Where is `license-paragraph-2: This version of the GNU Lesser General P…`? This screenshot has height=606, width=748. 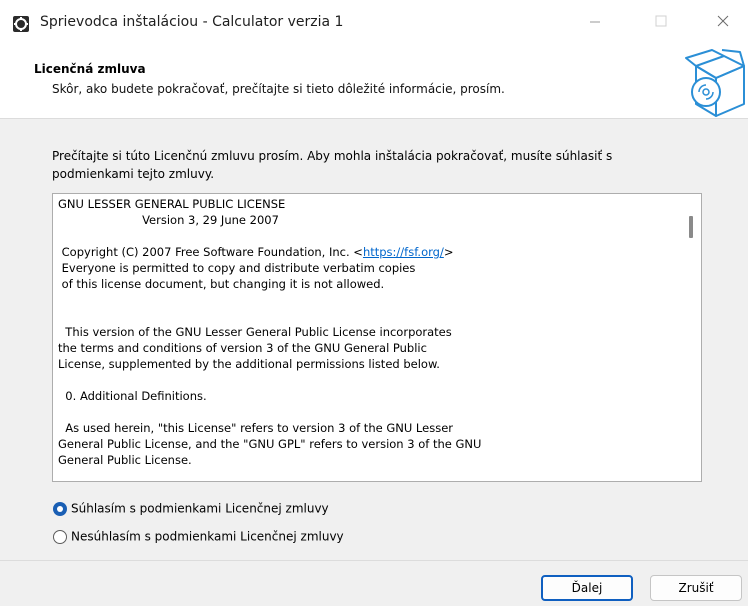 license-paragraph-2: This version of the GNU Lesser General P… is located at coordinates (255, 348).